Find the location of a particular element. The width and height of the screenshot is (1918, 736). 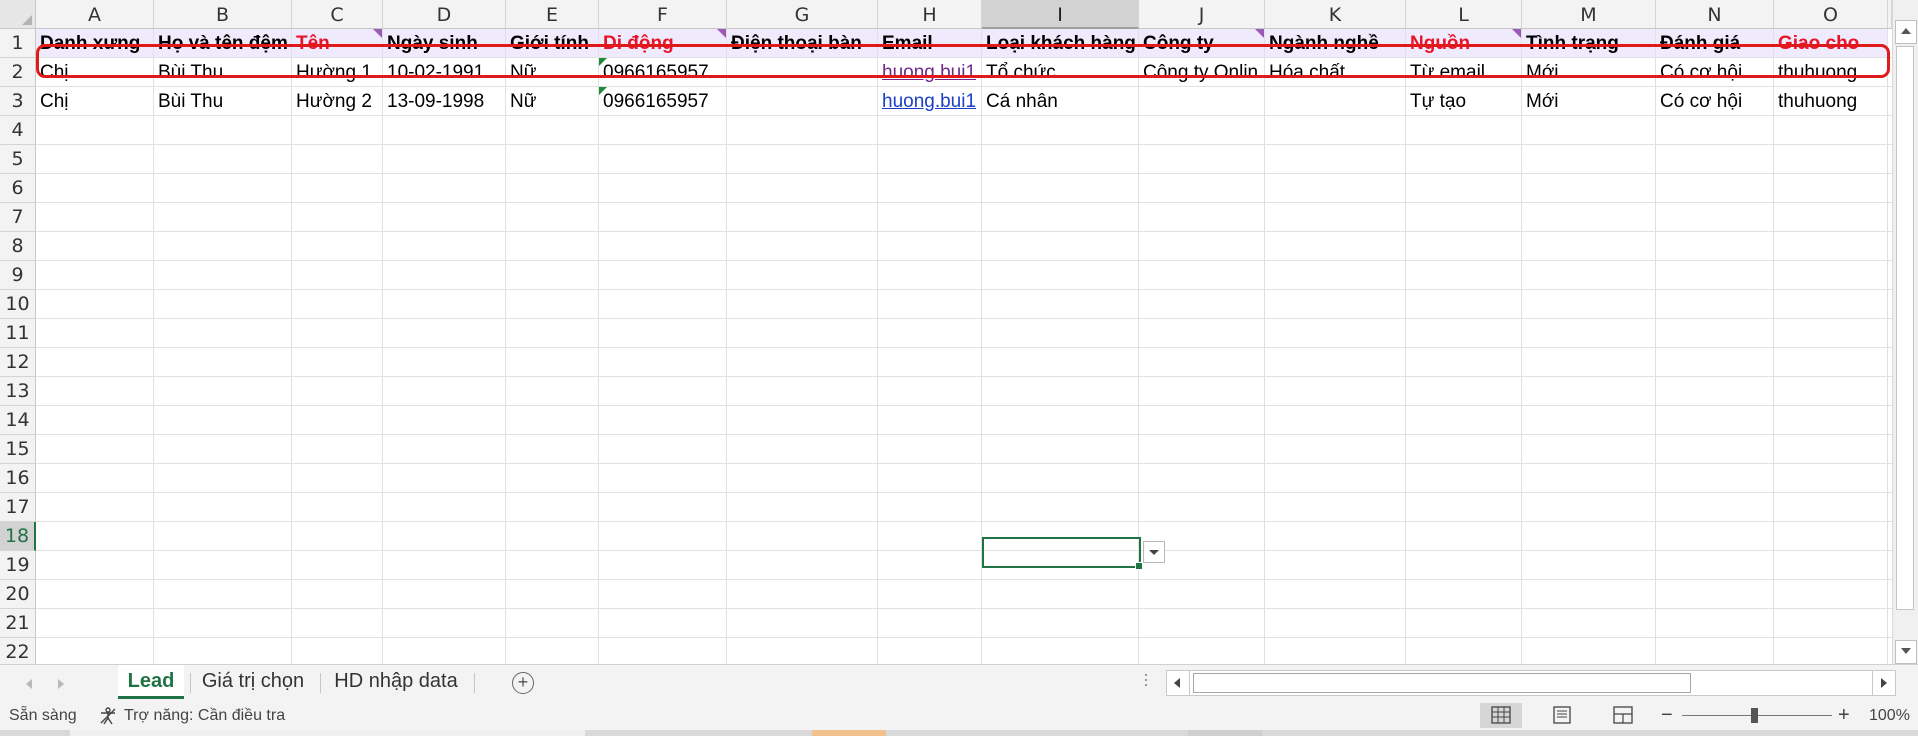

add-sheet-plus-icon: + is located at coordinates (523, 683).